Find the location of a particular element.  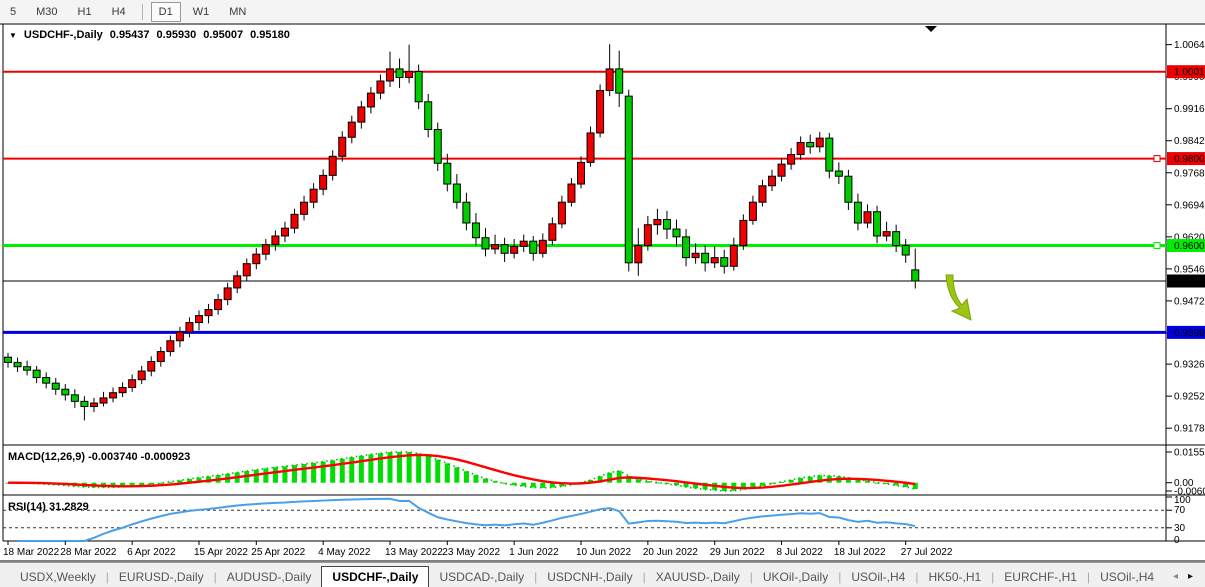

svg-text: 0.96940 is located at coordinates (1189, 205).